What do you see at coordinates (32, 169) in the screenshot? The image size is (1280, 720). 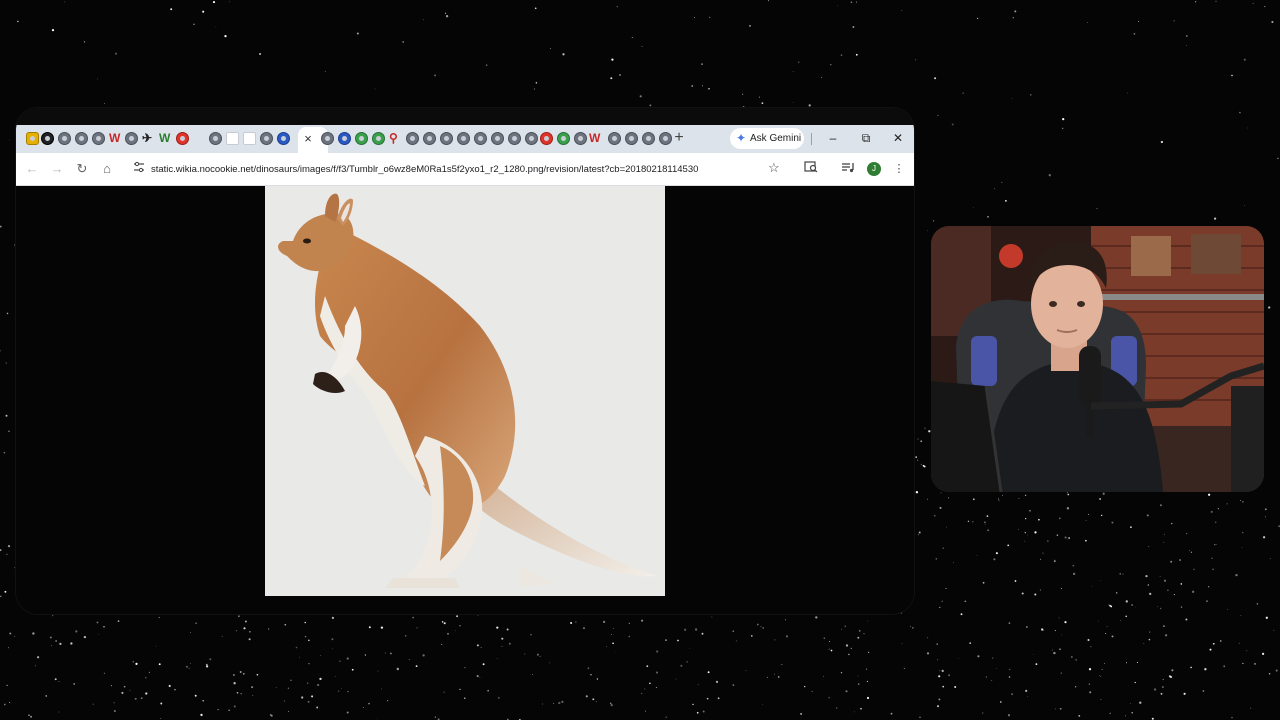 I see `back-button-icon: ←` at bounding box center [32, 169].